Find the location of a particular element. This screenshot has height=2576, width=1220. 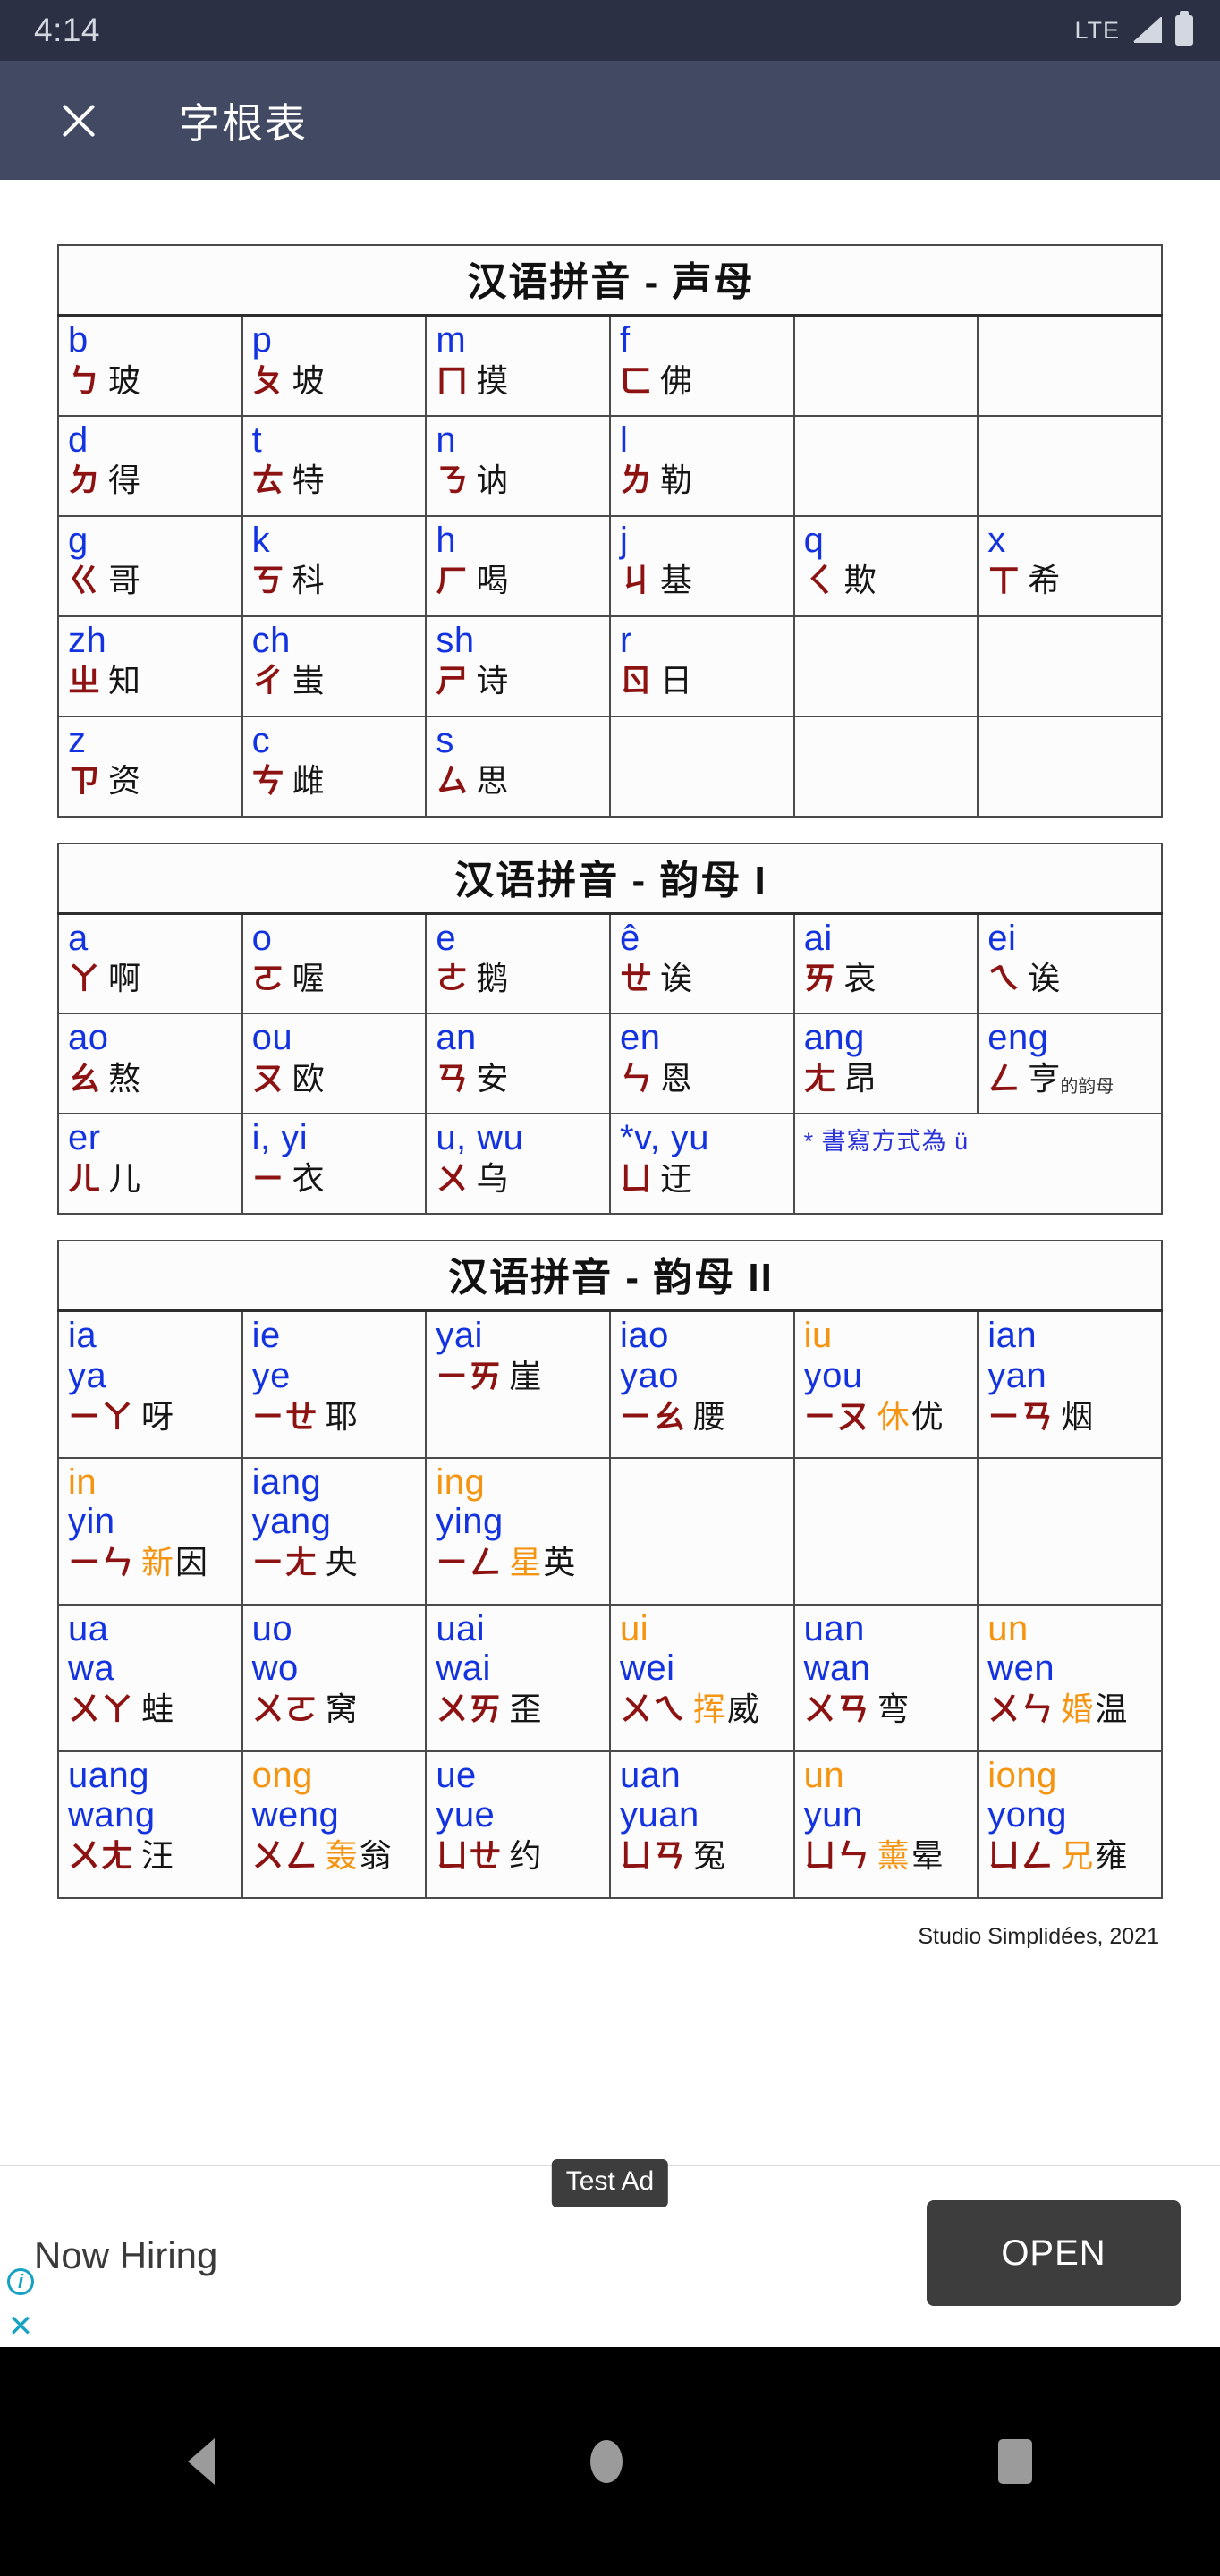

pinyin-cell: sㄙ思 is located at coordinates (518, 766).